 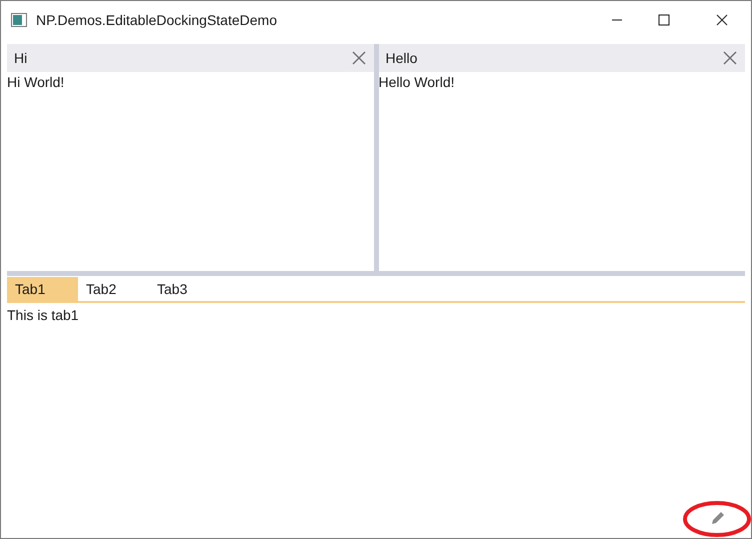 I want to click on highlight-ellipse, so click(x=716, y=519).